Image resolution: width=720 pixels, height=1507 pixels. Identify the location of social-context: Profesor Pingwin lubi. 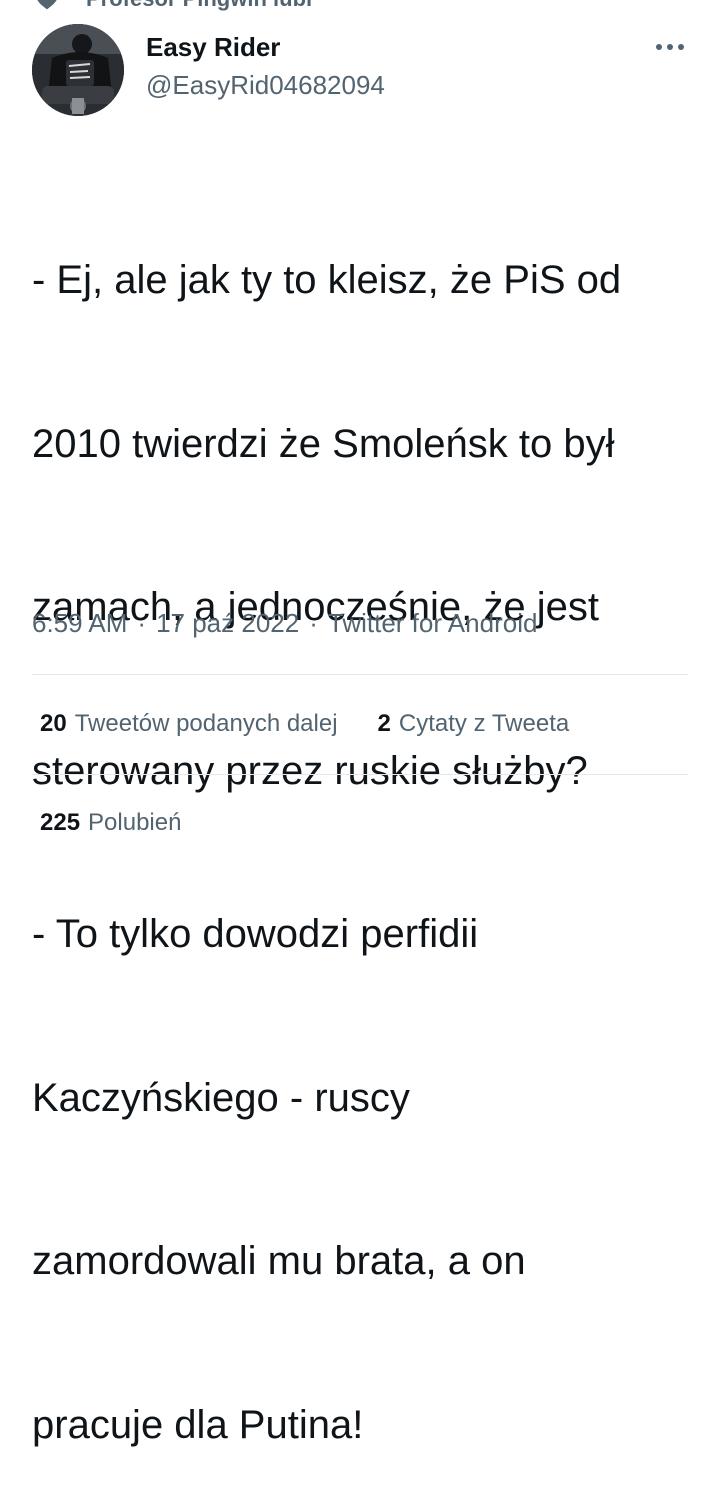
(173, 6).